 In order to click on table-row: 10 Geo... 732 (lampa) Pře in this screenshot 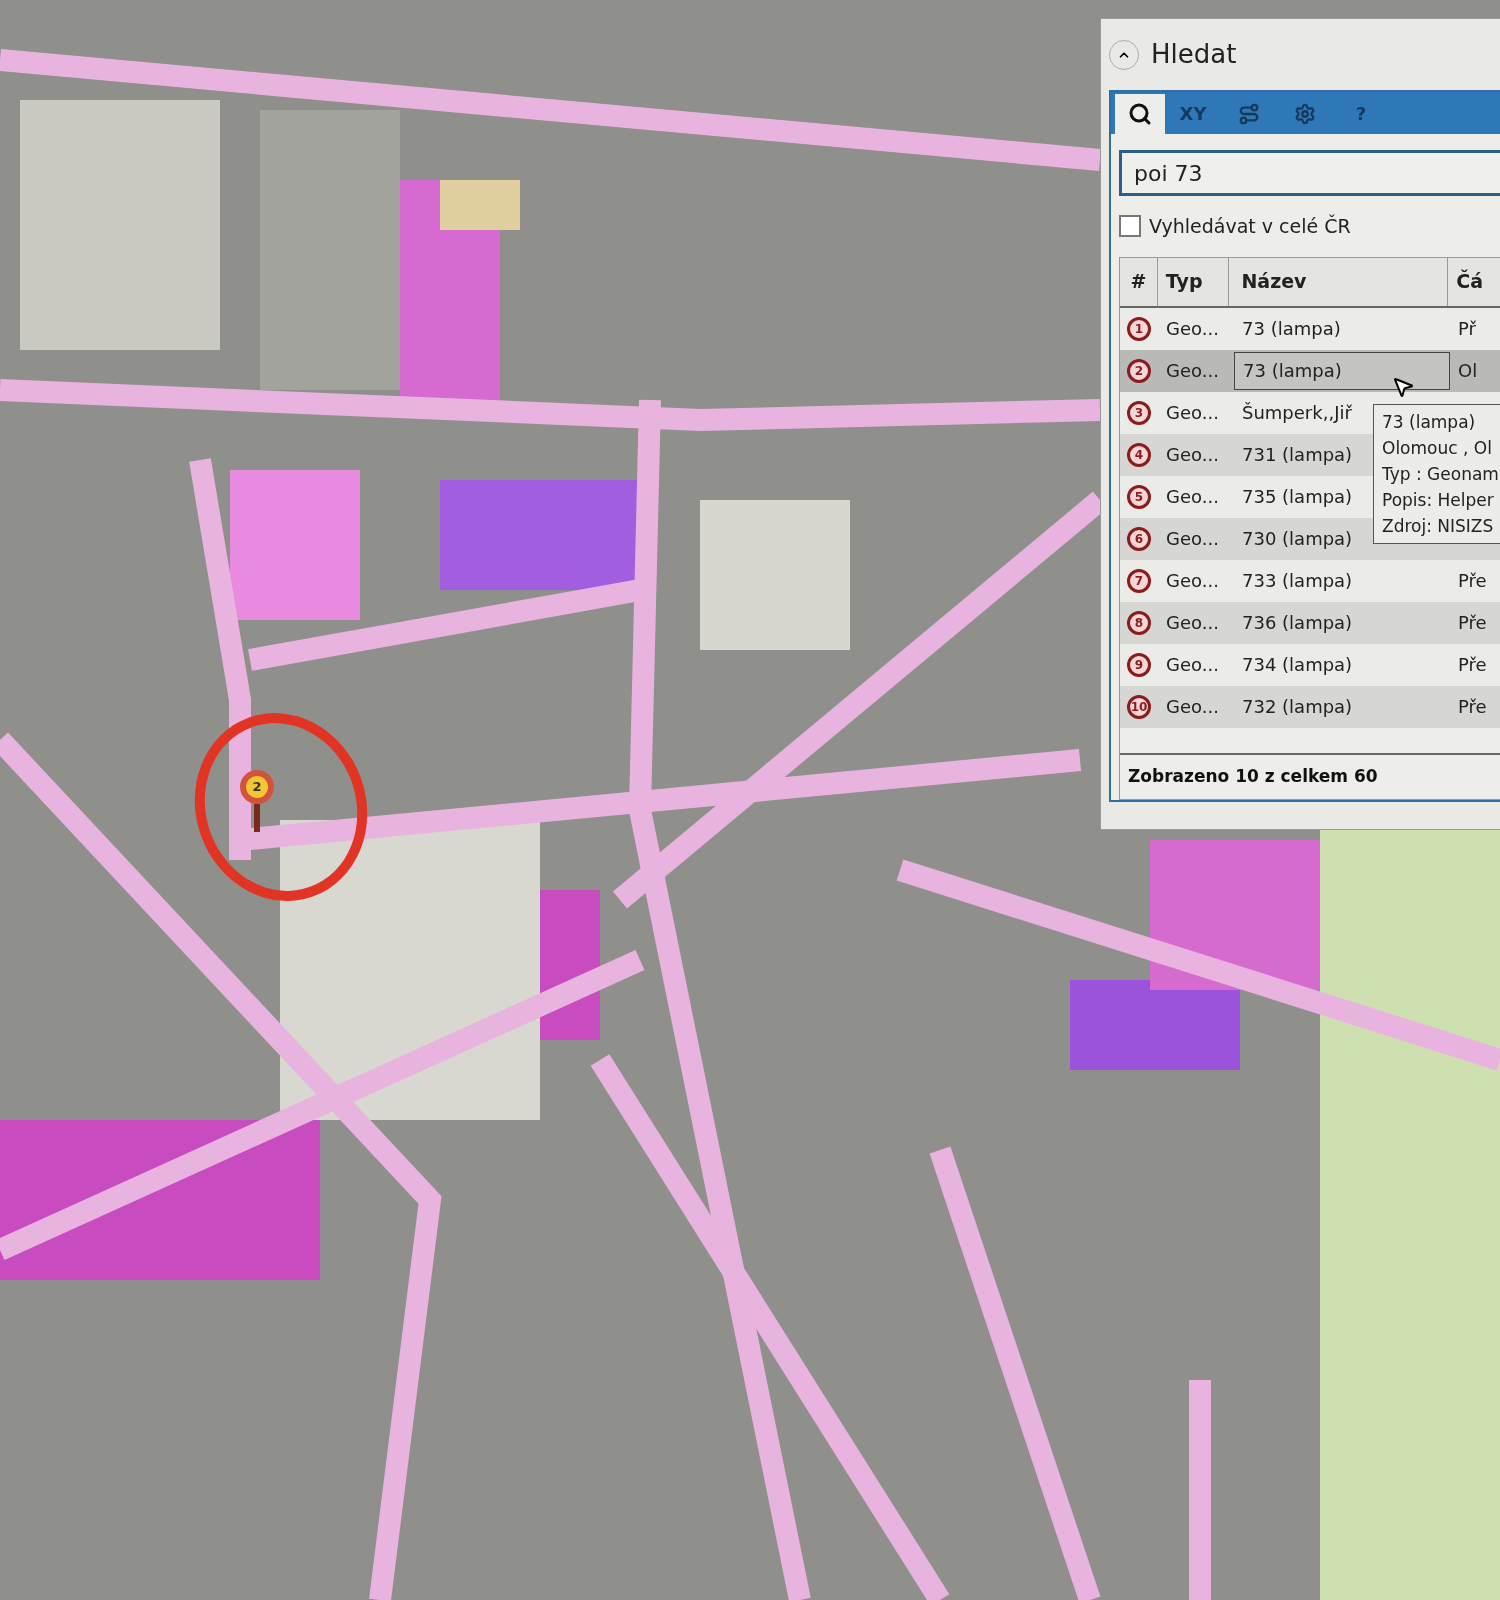, I will do `click(1310, 706)`.